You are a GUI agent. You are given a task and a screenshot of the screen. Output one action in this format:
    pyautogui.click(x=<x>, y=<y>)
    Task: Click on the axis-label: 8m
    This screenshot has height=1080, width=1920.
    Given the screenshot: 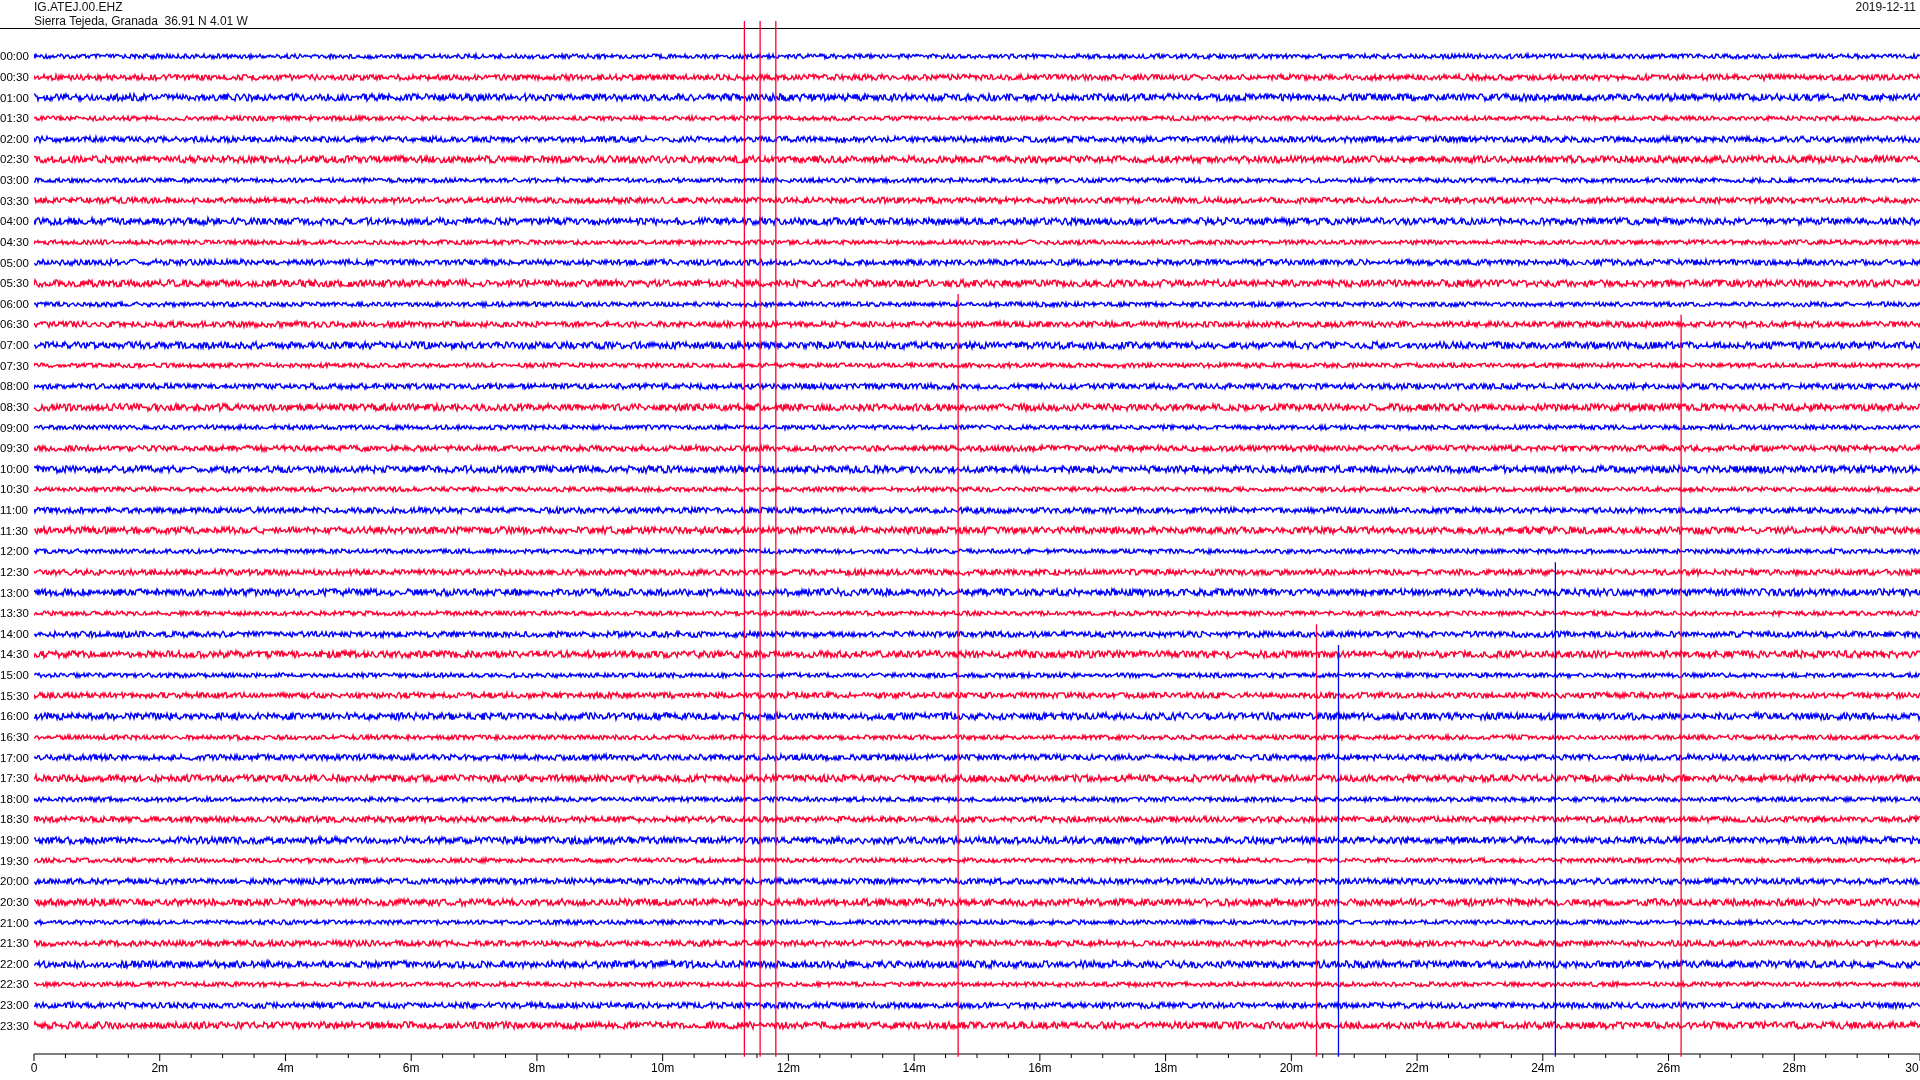 What is the action you would take?
    pyautogui.click(x=537, y=1068)
    